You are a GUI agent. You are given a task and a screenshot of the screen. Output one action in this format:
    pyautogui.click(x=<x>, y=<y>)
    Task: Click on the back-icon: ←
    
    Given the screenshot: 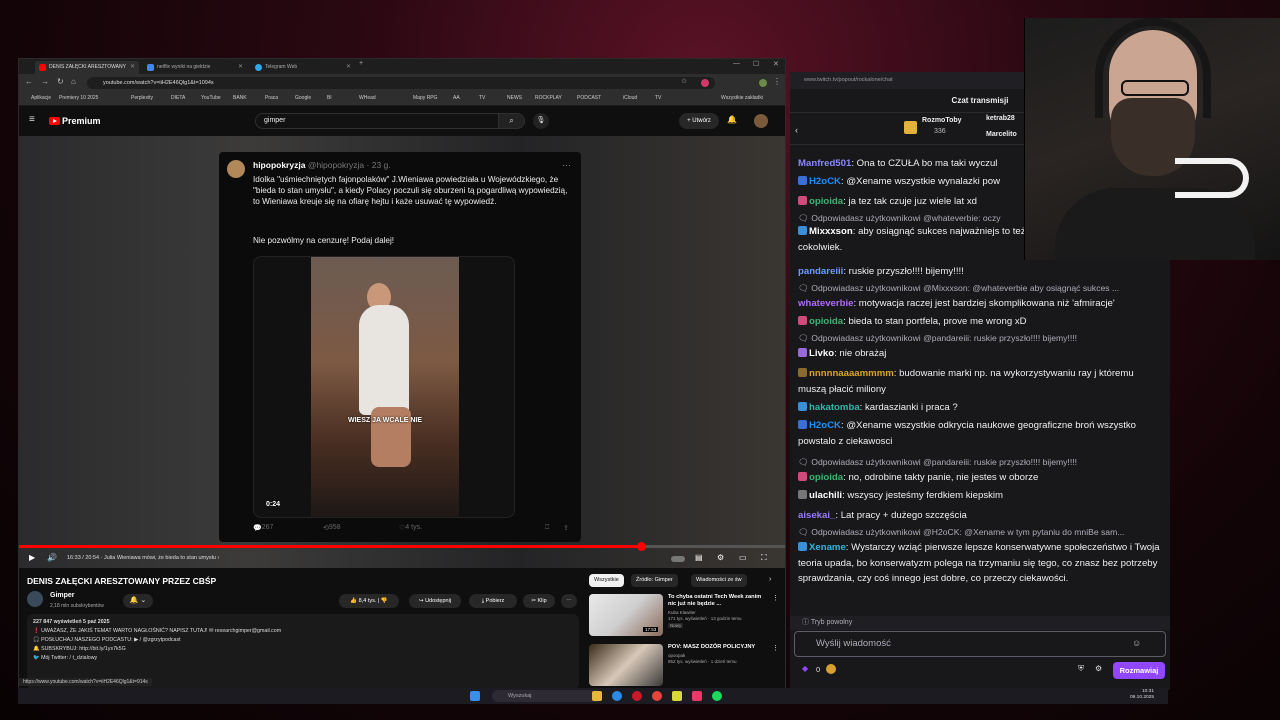 What is the action you would take?
    pyautogui.click(x=29, y=81)
    